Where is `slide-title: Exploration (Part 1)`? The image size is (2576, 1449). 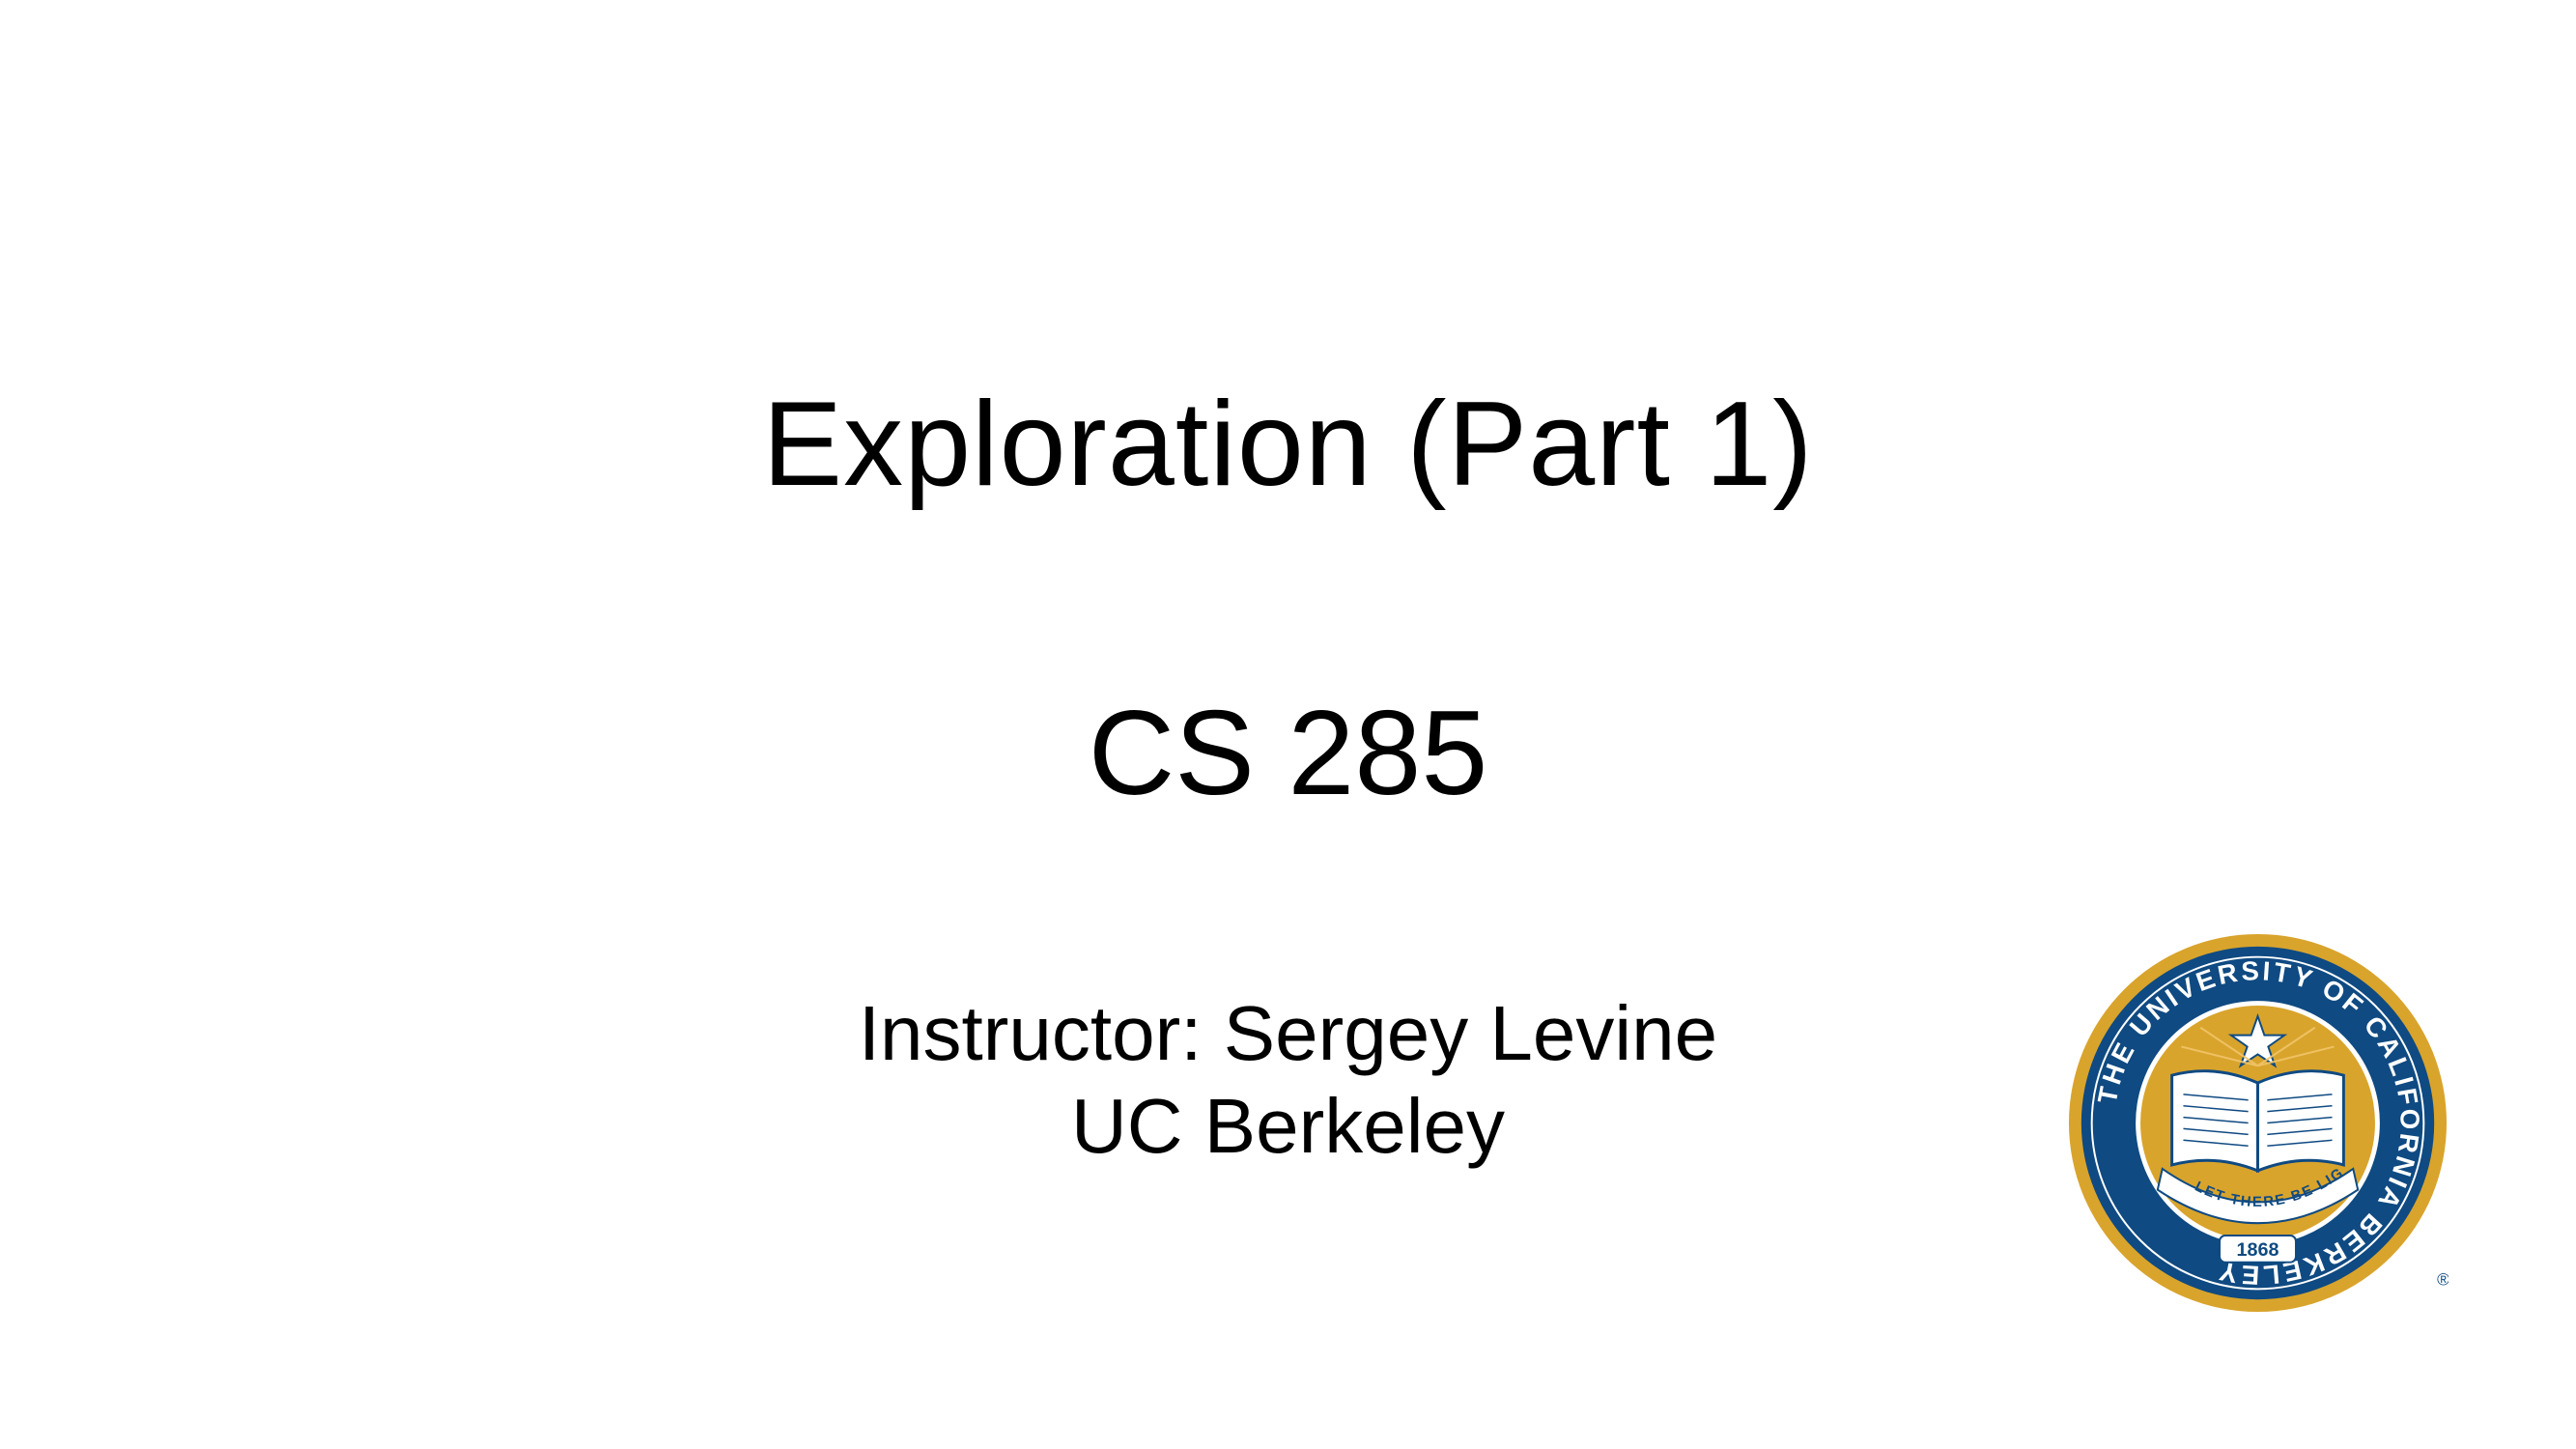
slide-title: Exploration (Part 1) is located at coordinates (1288, 444).